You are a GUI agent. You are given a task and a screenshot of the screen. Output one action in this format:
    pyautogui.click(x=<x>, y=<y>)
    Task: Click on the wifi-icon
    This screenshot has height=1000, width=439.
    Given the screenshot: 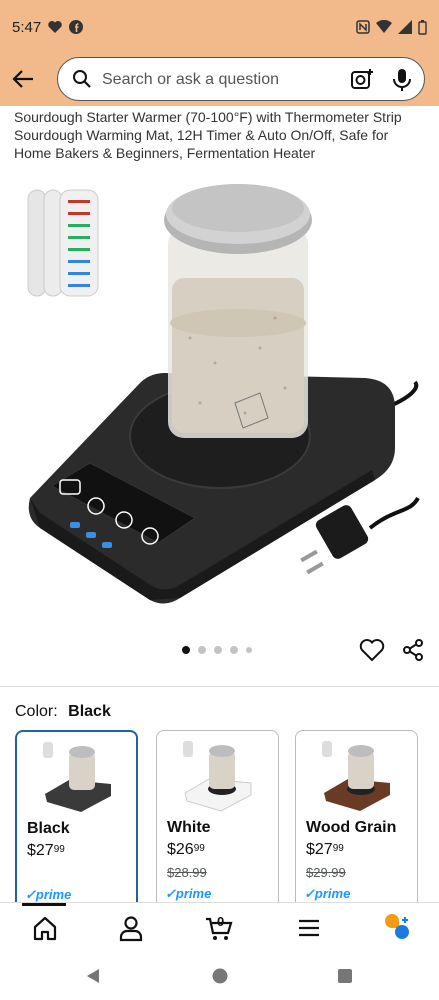 What is the action you would take?
    pyautogui.click(x=384, y=26)
    